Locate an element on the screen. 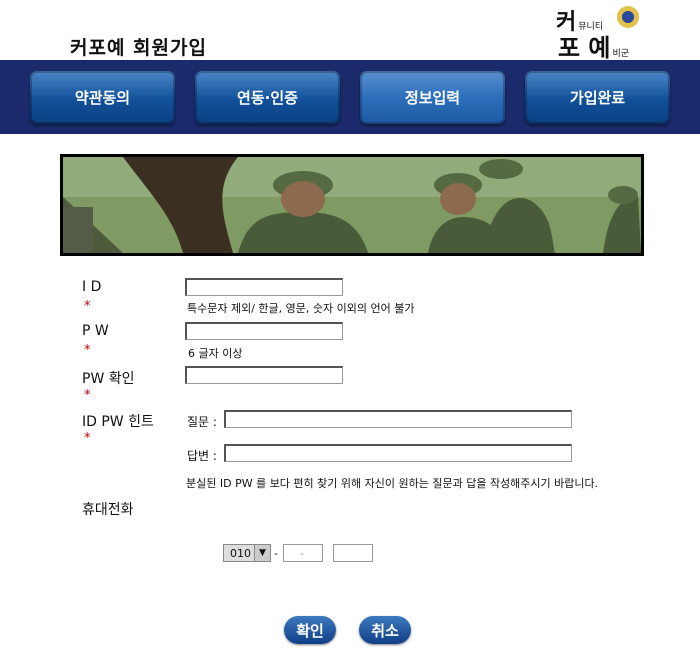 This screenshot has height=670, width=700. tab-label: 연동·인증 is located at coordinates (267, 98).